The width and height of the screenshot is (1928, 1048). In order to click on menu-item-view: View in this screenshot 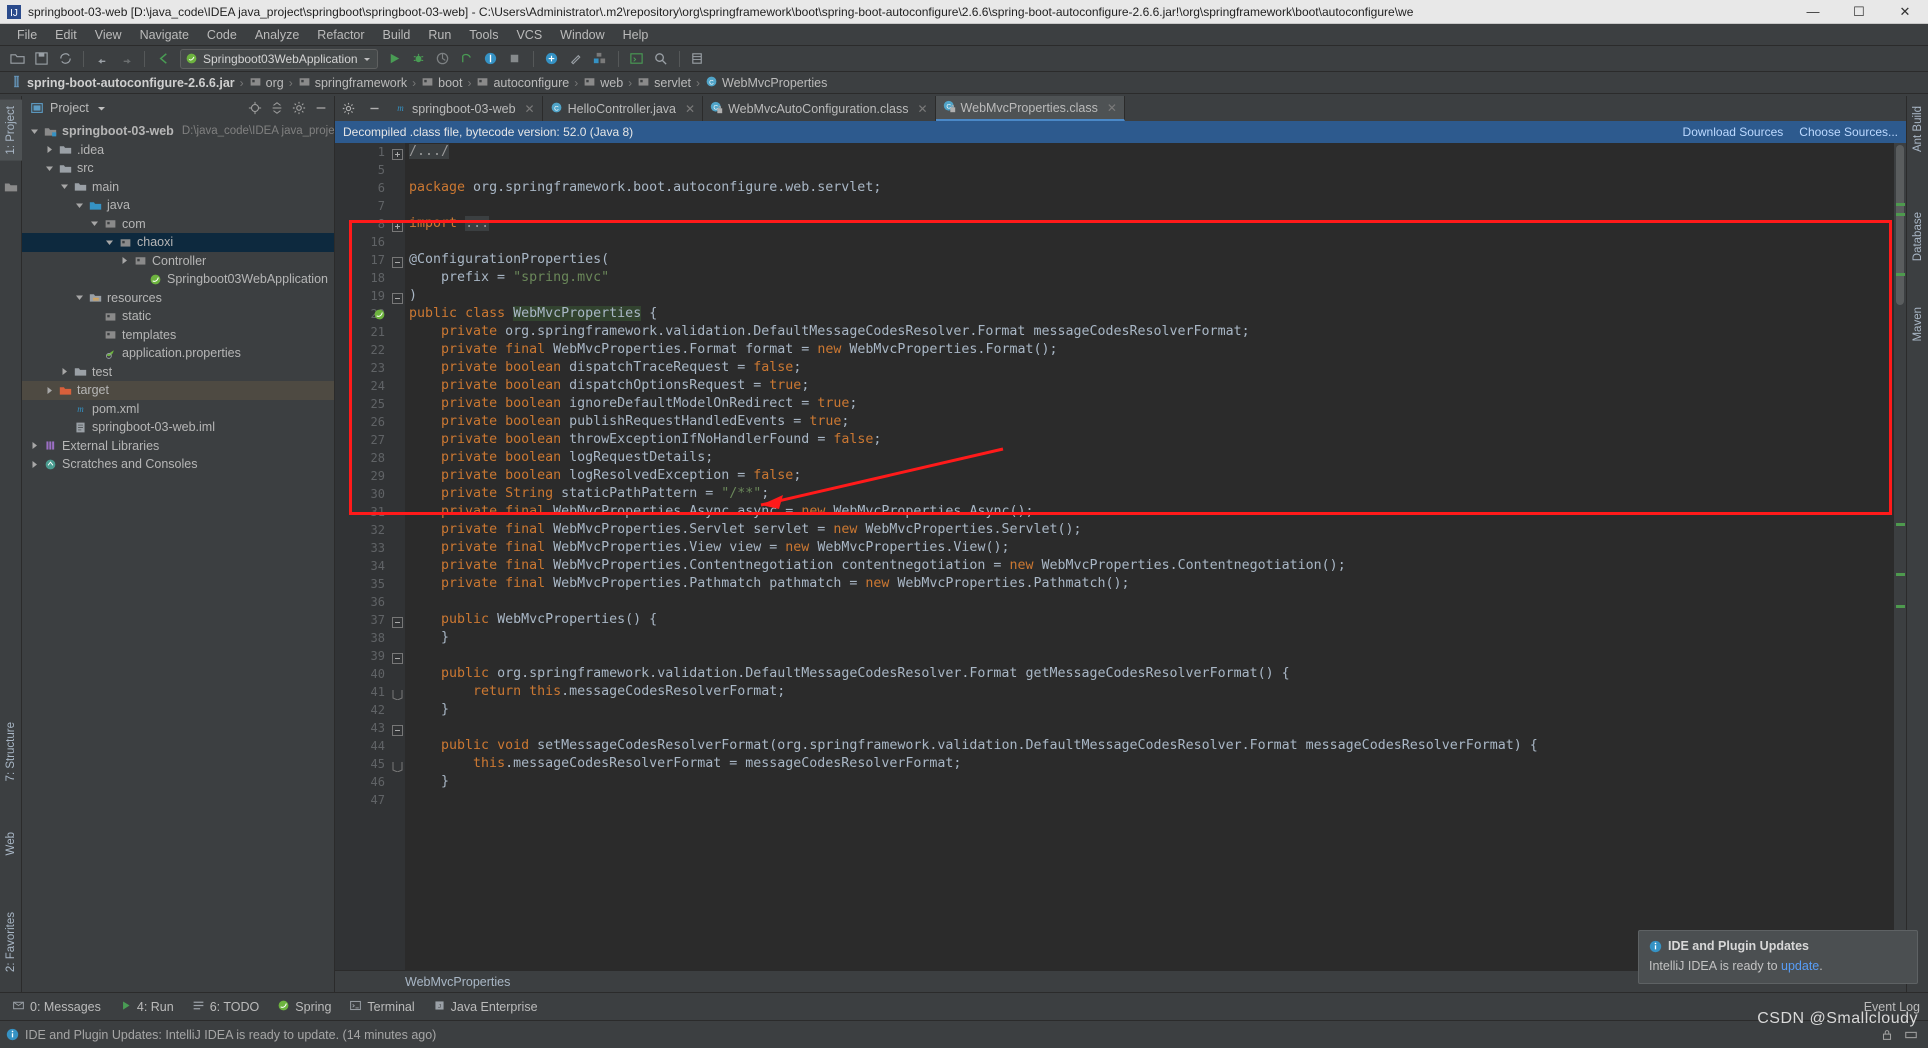, I will do `click(108, 35)`.